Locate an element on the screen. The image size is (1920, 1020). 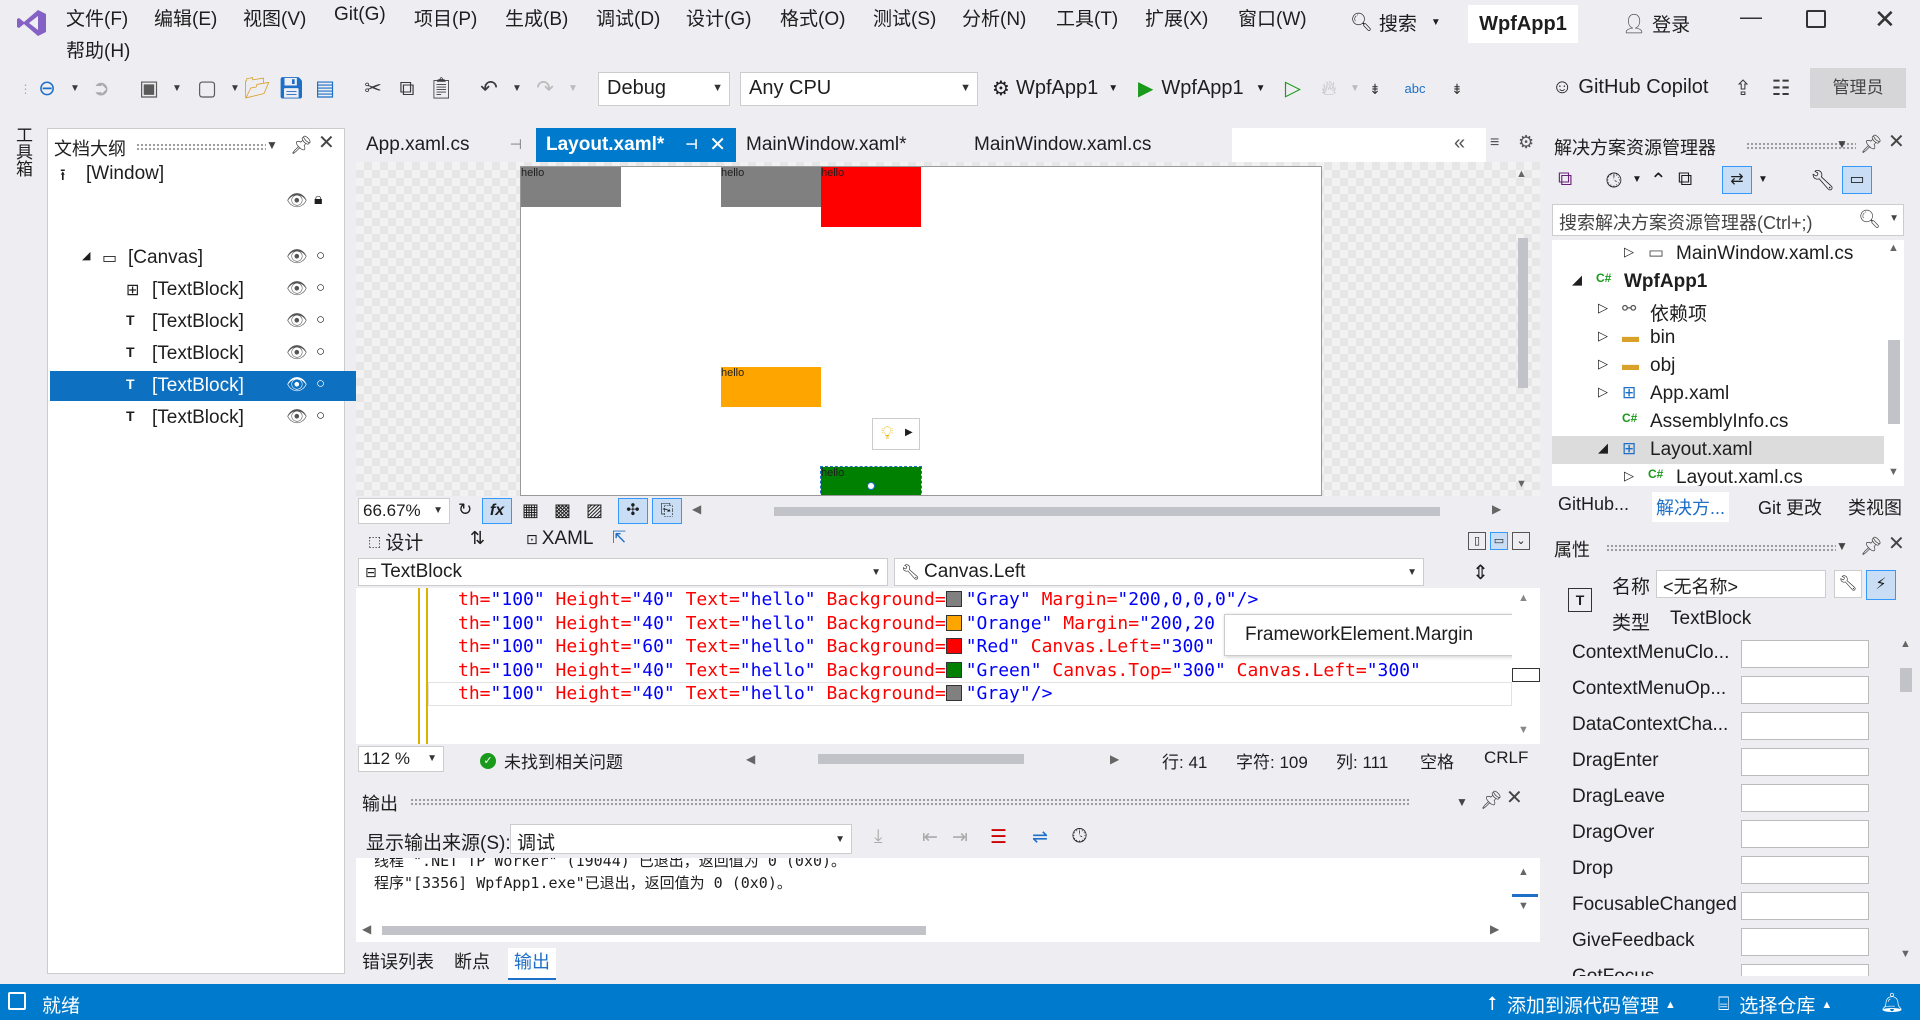
property-nav-select: 🔧︎ Canvas.Left ▼ is located at coordinates (1159, 572).